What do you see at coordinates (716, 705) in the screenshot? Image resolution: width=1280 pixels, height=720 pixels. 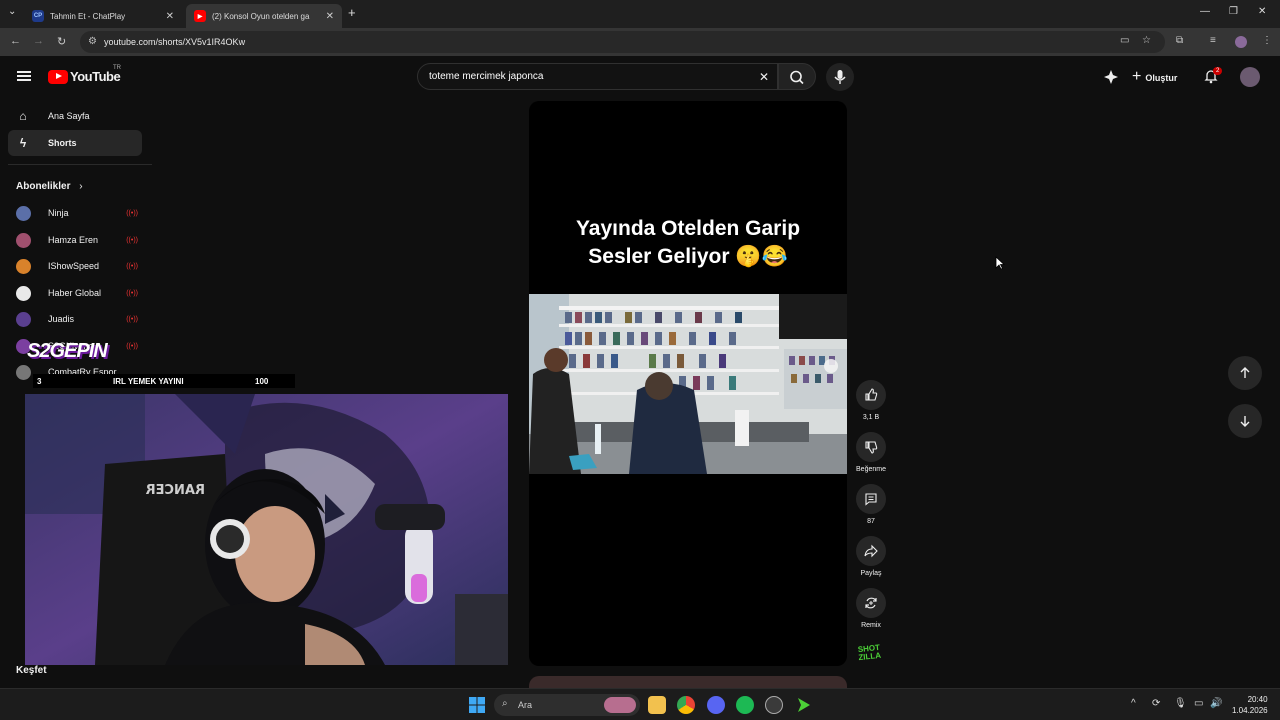 I see `discord-icon` at bounding box center [716, 705].